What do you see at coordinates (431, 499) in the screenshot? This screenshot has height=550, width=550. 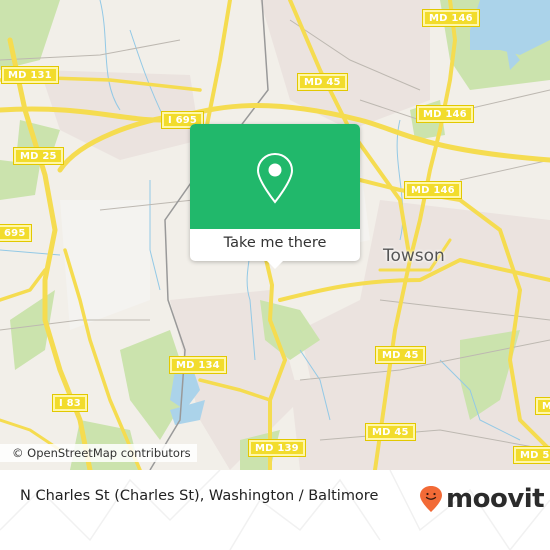 I see `moovit-smile-pin-icon` at bounding box center [431, 499].